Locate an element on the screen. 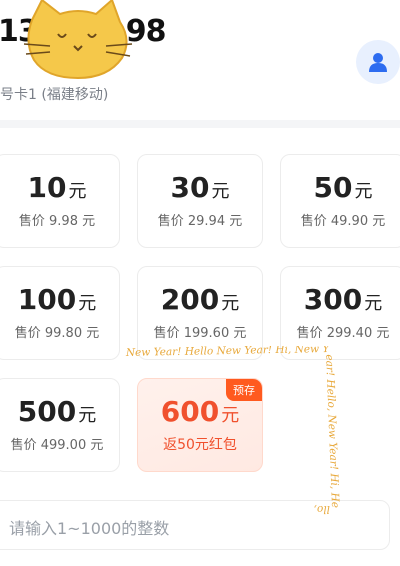 This screenshot has height=566, width=400. option-amount: 50 is located at coordinates (333, 187).